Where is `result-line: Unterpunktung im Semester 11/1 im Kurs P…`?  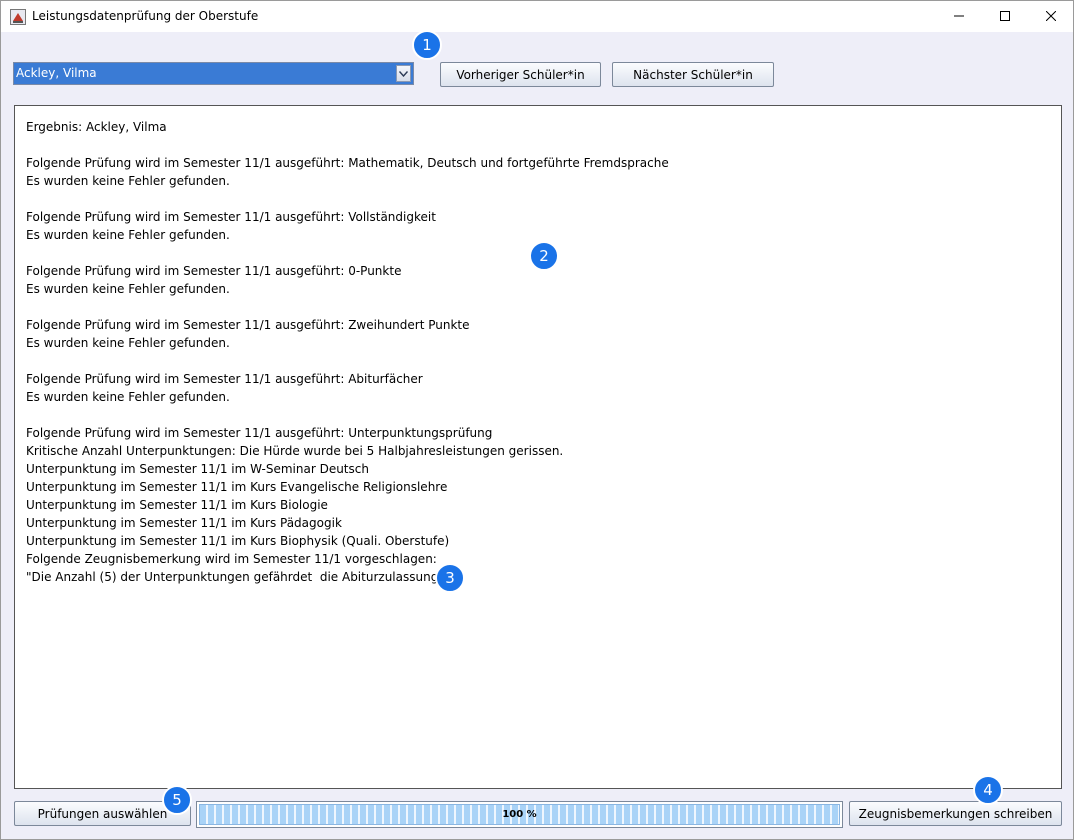 result-line: Unterpunktung im Semester 11/1 im Kurs P… is located at coordinates (184, 523).